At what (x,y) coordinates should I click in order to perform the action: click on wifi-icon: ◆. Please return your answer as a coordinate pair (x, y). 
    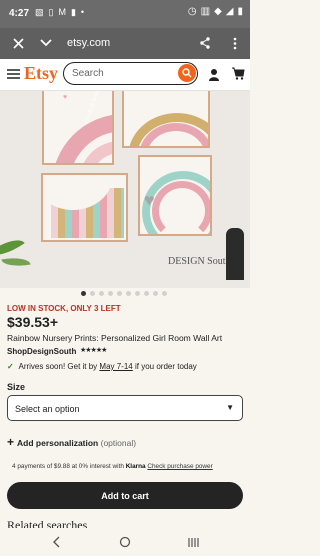
    Looking at the image, I should click on (218, 11).